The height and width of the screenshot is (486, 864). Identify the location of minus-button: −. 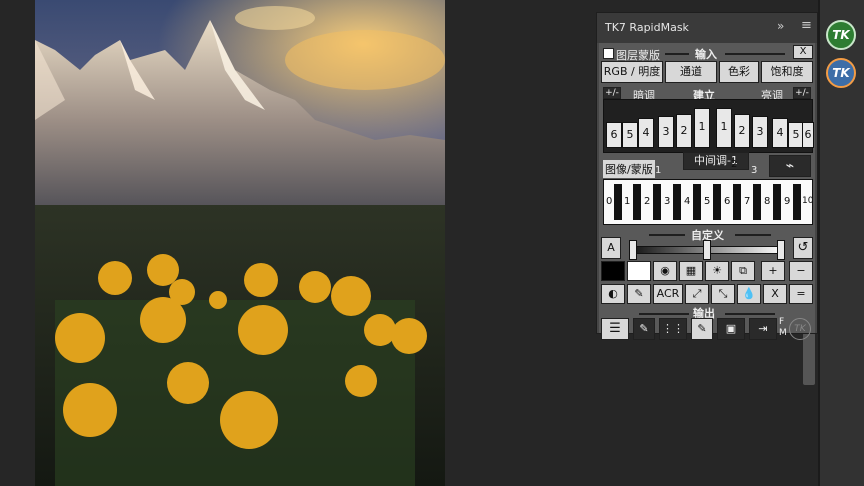
(801, 271).